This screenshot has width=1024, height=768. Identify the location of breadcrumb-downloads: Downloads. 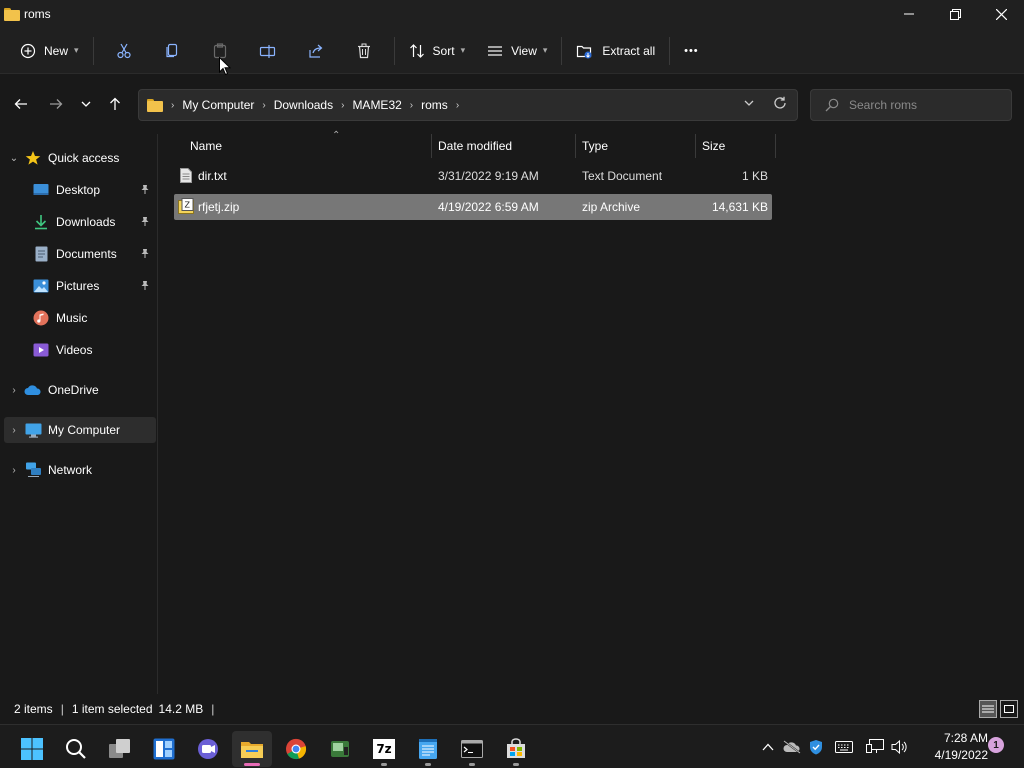
(303, 105).